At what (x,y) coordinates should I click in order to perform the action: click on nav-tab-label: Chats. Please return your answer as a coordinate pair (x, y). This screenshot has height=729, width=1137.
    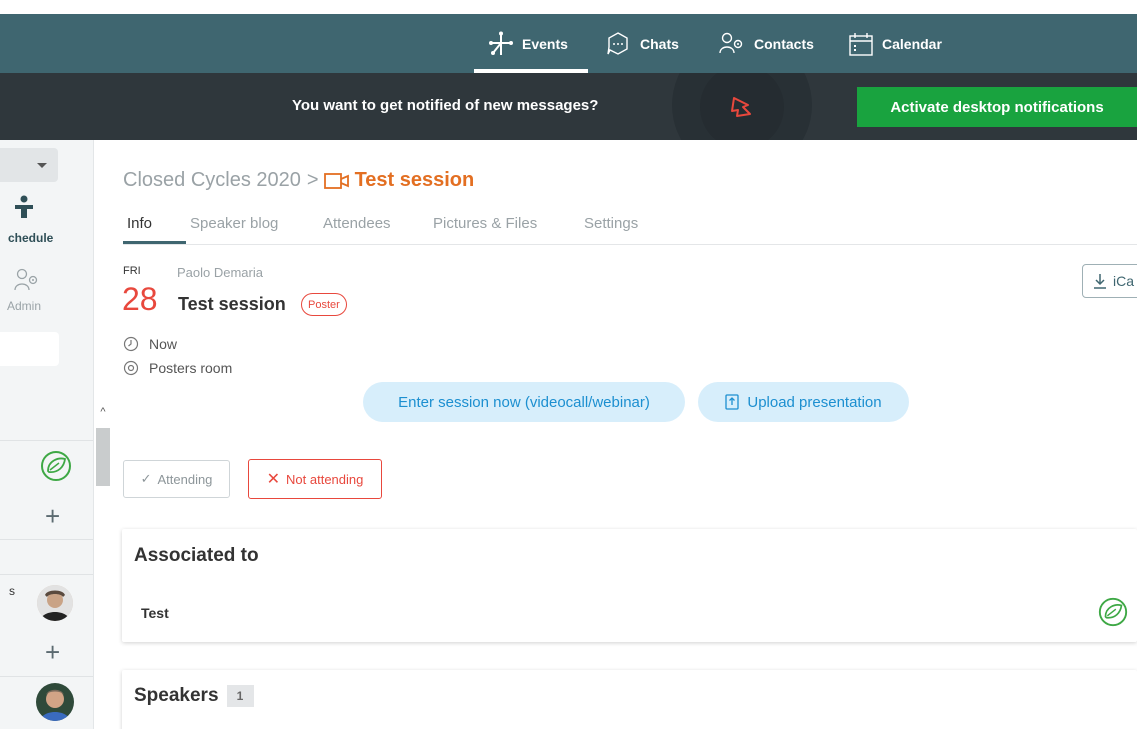
    Looking at the image, I should click on (659, 43).